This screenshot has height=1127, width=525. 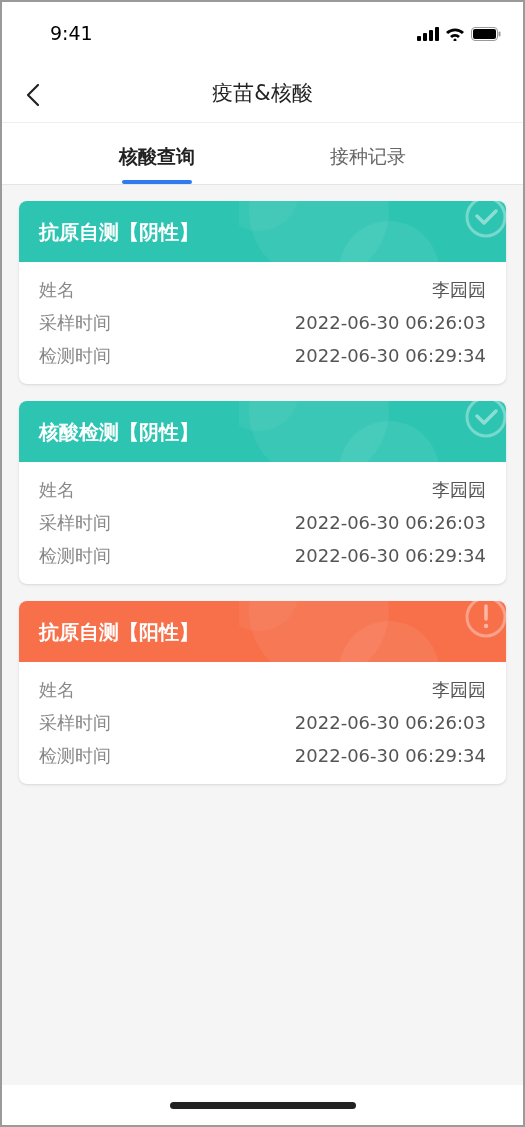 What do you see at coordinates (486, 33) in the screenshot?
I see `battery-icon` at bounding box center [486, 33].